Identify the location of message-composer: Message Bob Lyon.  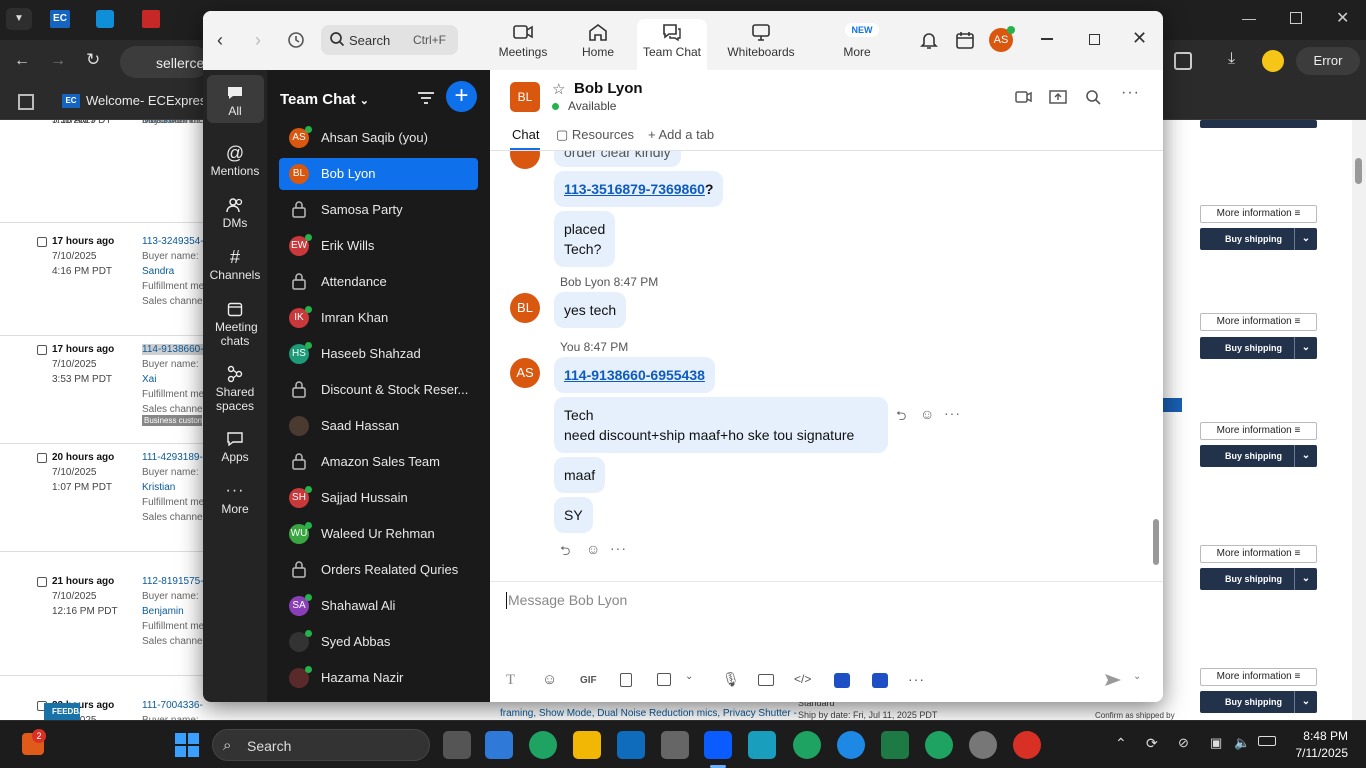
(824, 620).